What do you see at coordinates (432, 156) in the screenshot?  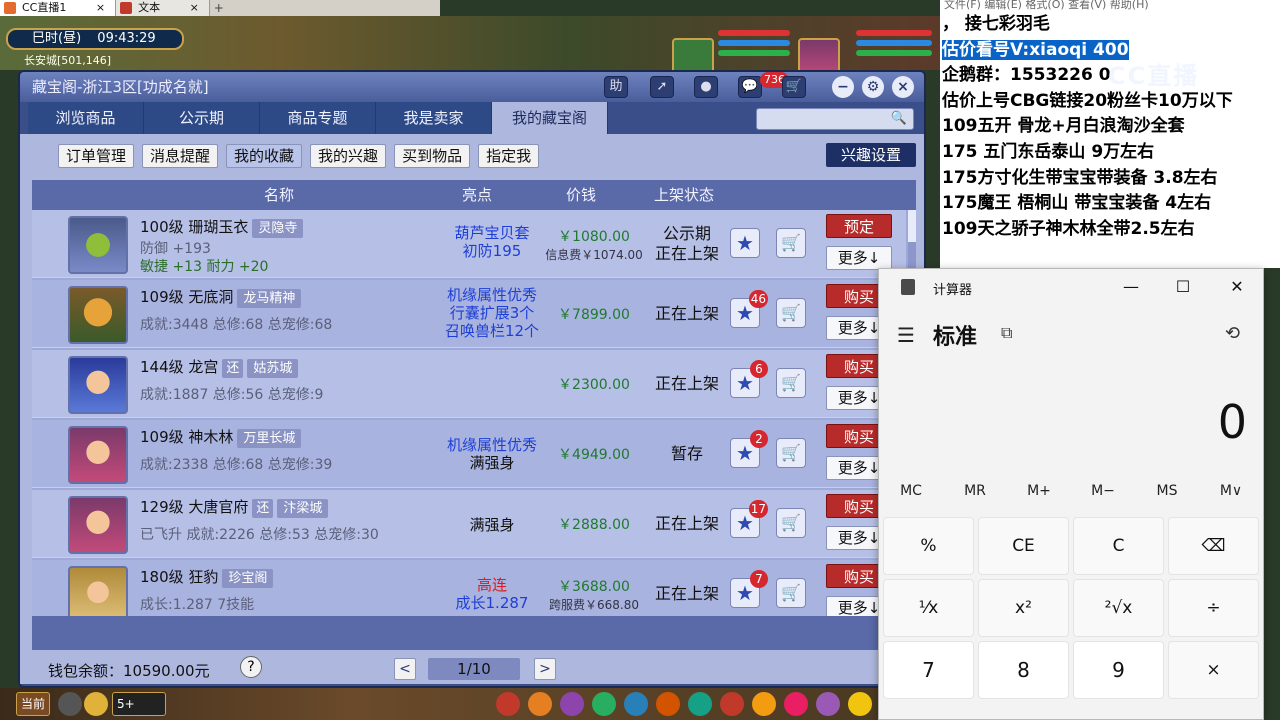 I see `subtab-purchased: 买到物品` at bounding box center [432, 156].